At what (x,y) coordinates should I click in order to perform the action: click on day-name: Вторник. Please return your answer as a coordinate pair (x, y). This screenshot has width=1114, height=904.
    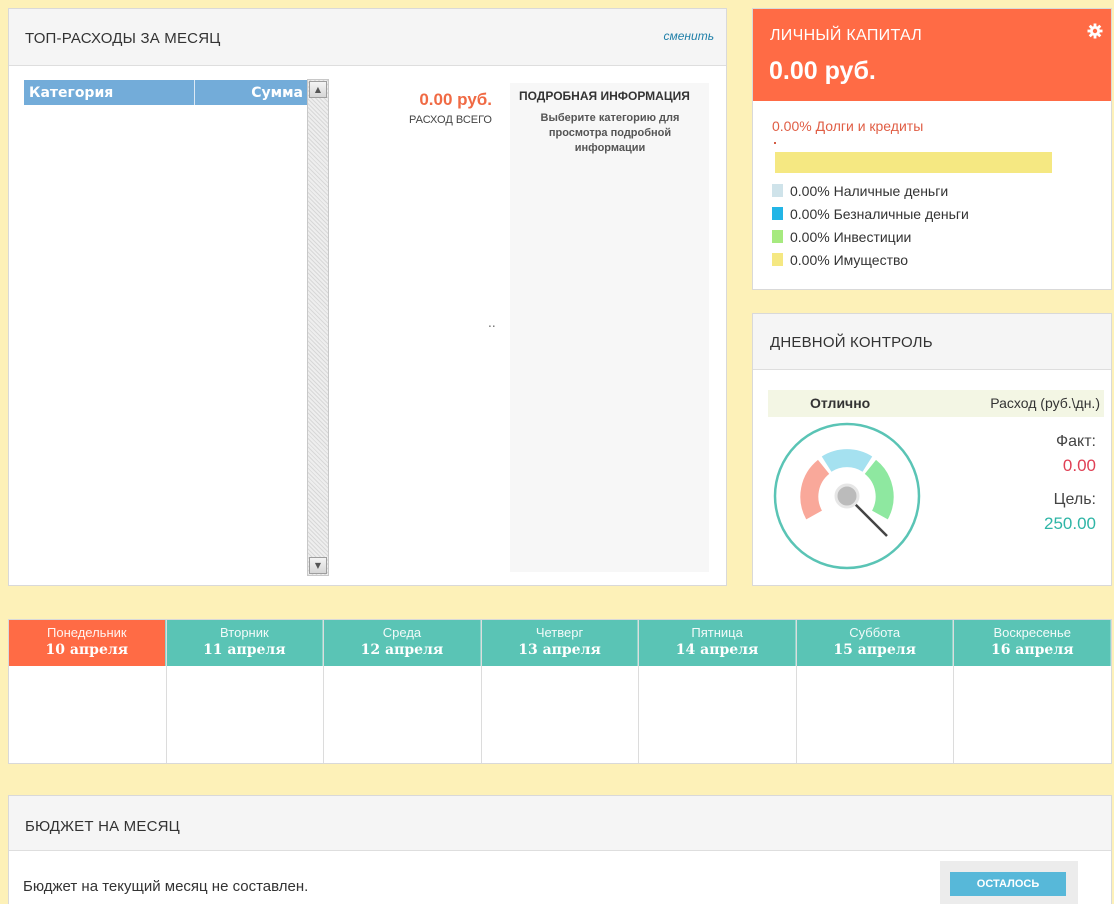
    Looking at the image, I should click on (244, 632).